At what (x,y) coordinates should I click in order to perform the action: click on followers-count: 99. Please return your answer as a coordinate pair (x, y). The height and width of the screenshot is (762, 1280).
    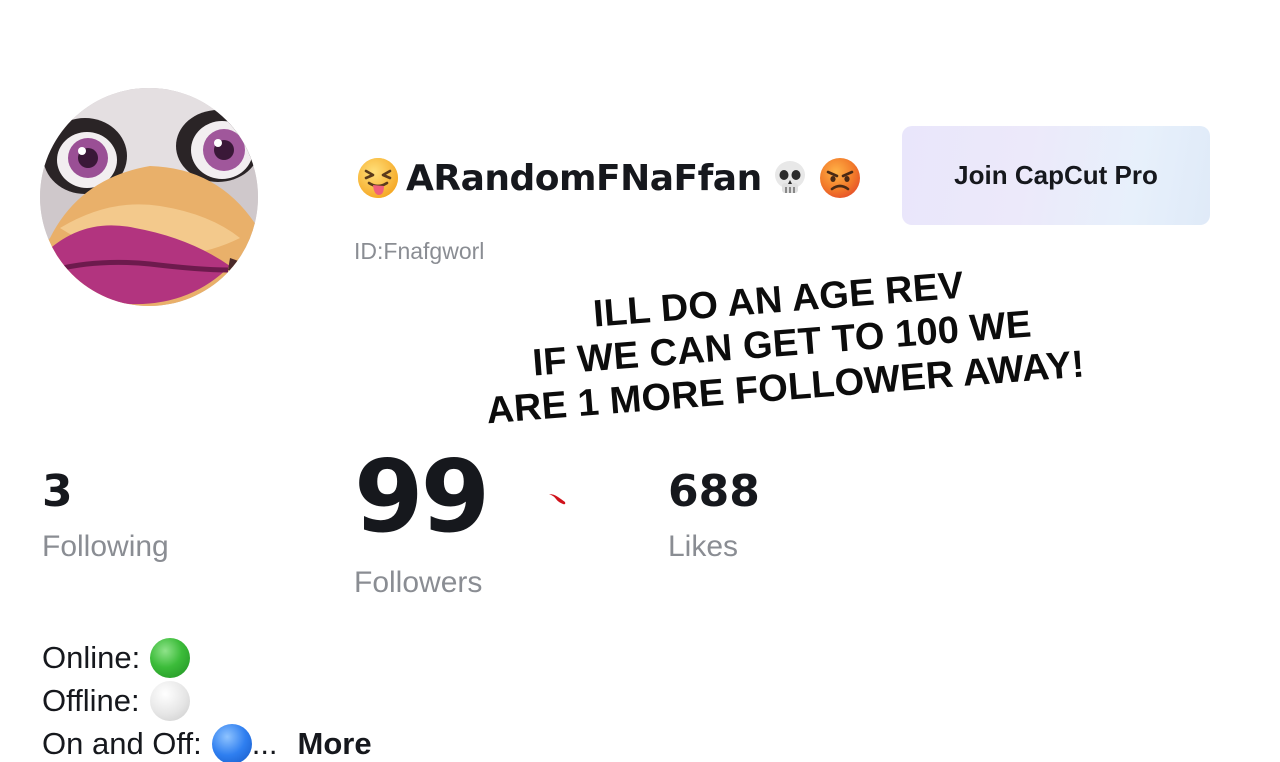
    Looking at the image, I should click on (422, 496).